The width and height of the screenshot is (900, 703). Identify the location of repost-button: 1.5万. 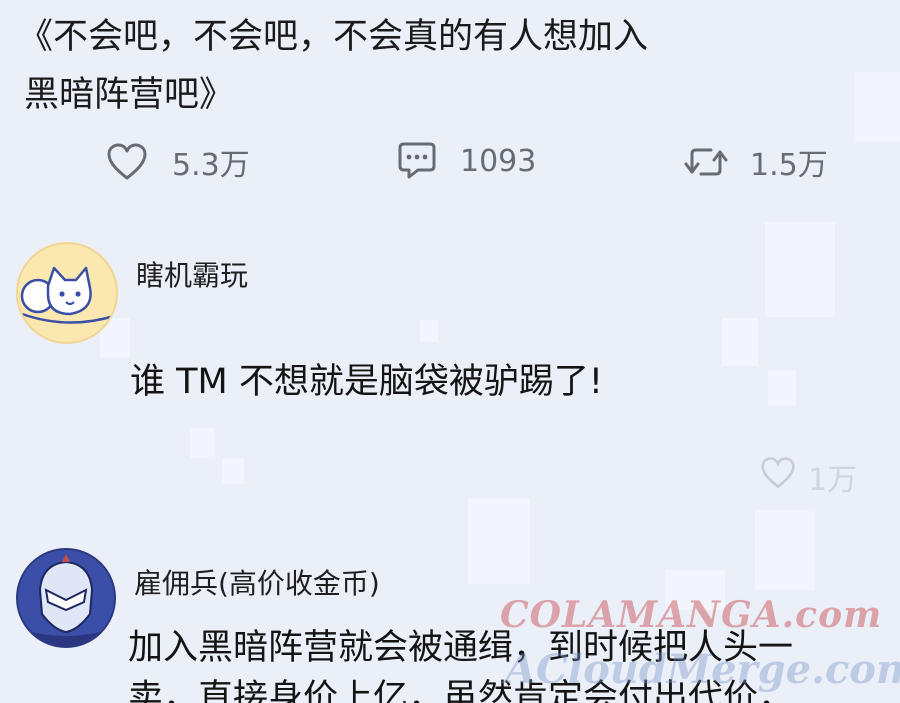
(756, 162).